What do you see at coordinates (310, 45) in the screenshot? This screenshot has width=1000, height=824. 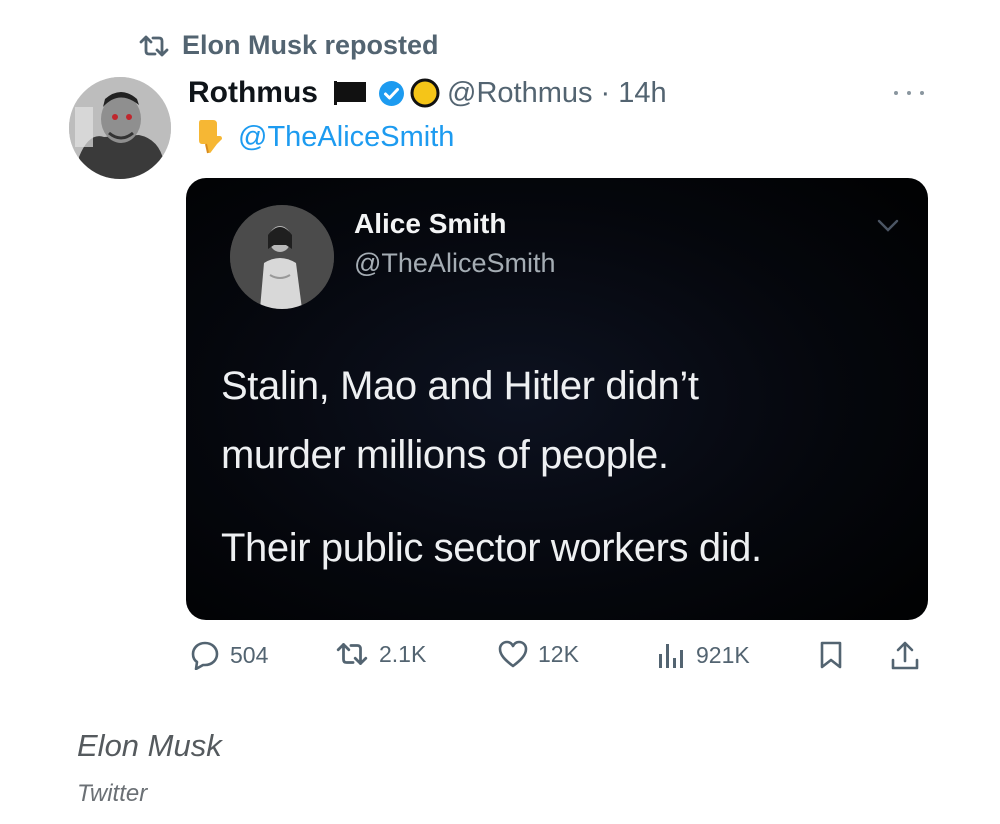 I see `repost-label: Elon Musk reposted` at bounding box center [310, 45].